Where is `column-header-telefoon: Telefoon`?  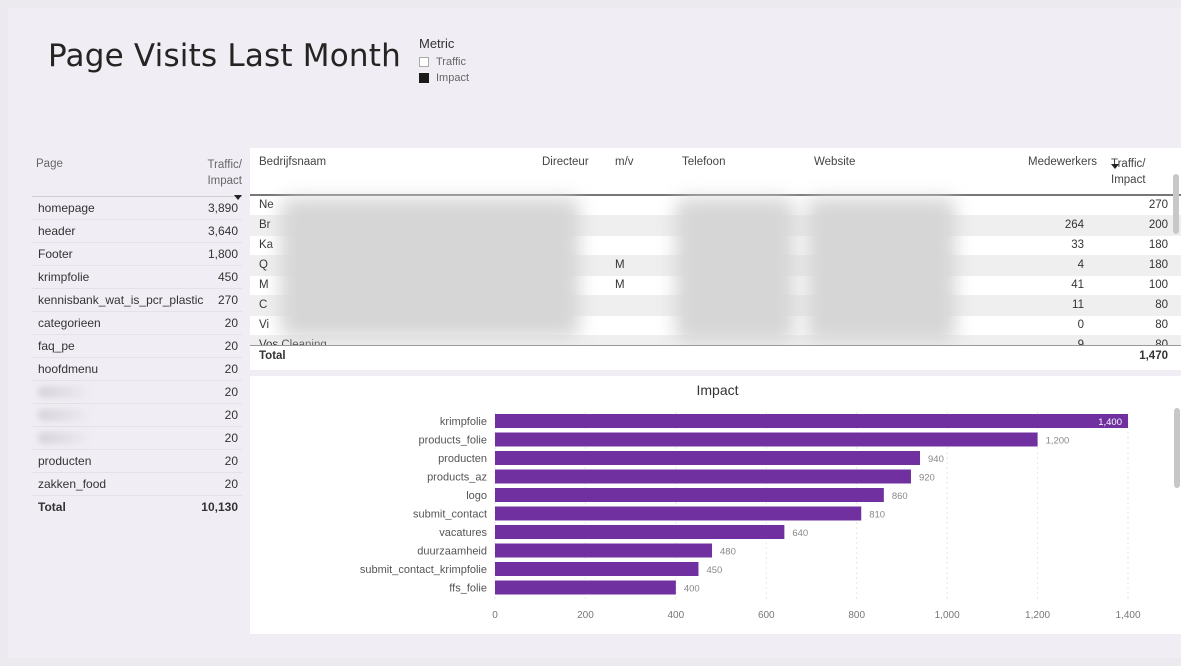
column-header-telefoon: Telefoon is located at coordinates (703, 162).